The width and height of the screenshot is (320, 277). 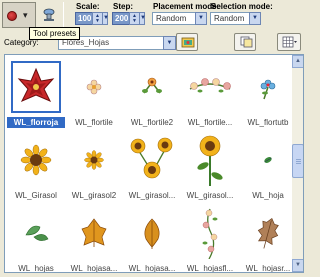 What do you see at coordinates (63, 15) in the screenshot?
I see `toolbar-separator` at bounding box center [63, 15].